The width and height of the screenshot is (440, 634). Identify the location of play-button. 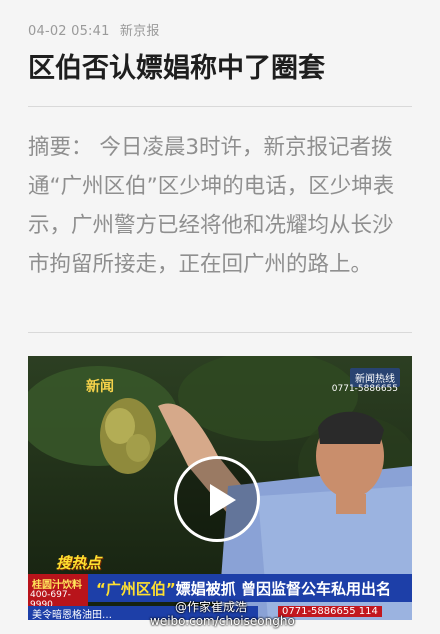
(217, 499).